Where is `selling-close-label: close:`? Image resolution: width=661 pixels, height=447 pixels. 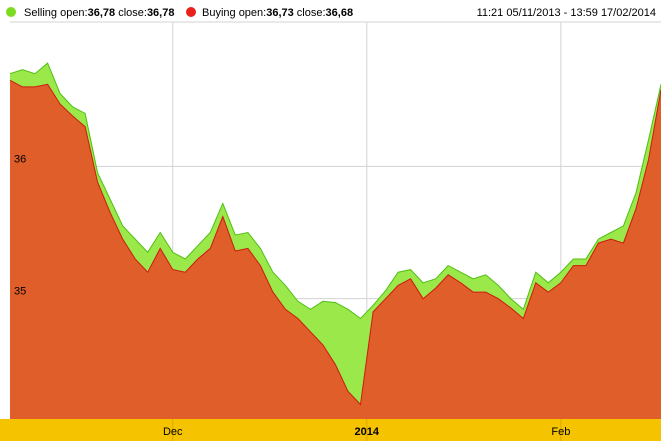
selling-close-label: close: is located at coordinates (131, 13).